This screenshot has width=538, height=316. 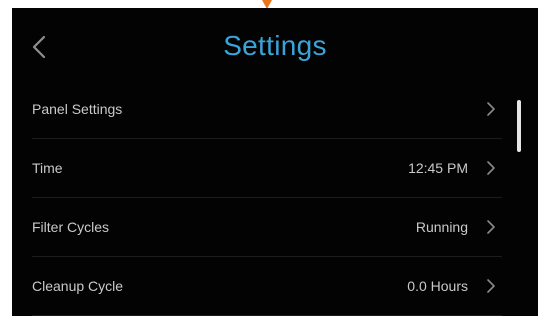 What do you see at coordinates (441, 227) in the screenshot?
I see `settings-item-value: Running` at bounding box center [441, 227].